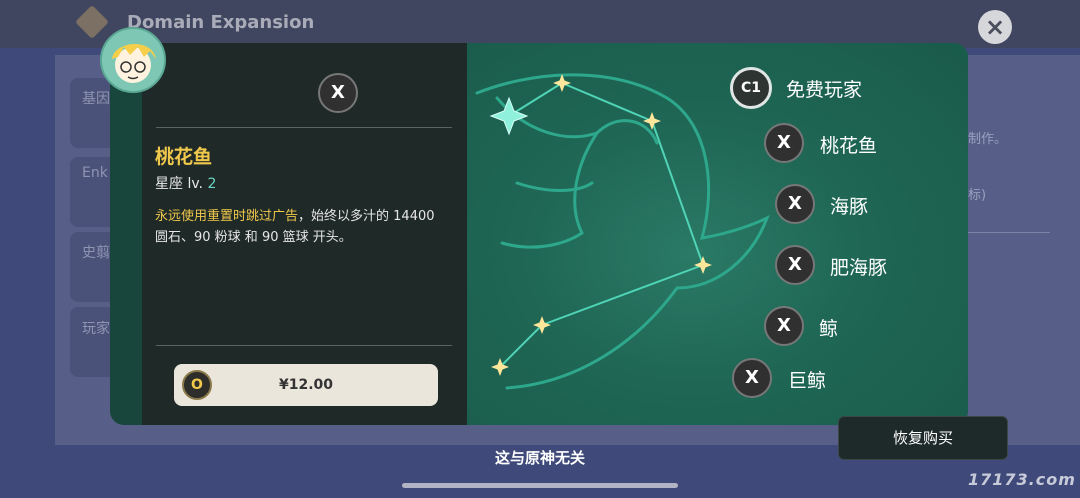  I want to click on app-logo-icon, so click(92, 22).